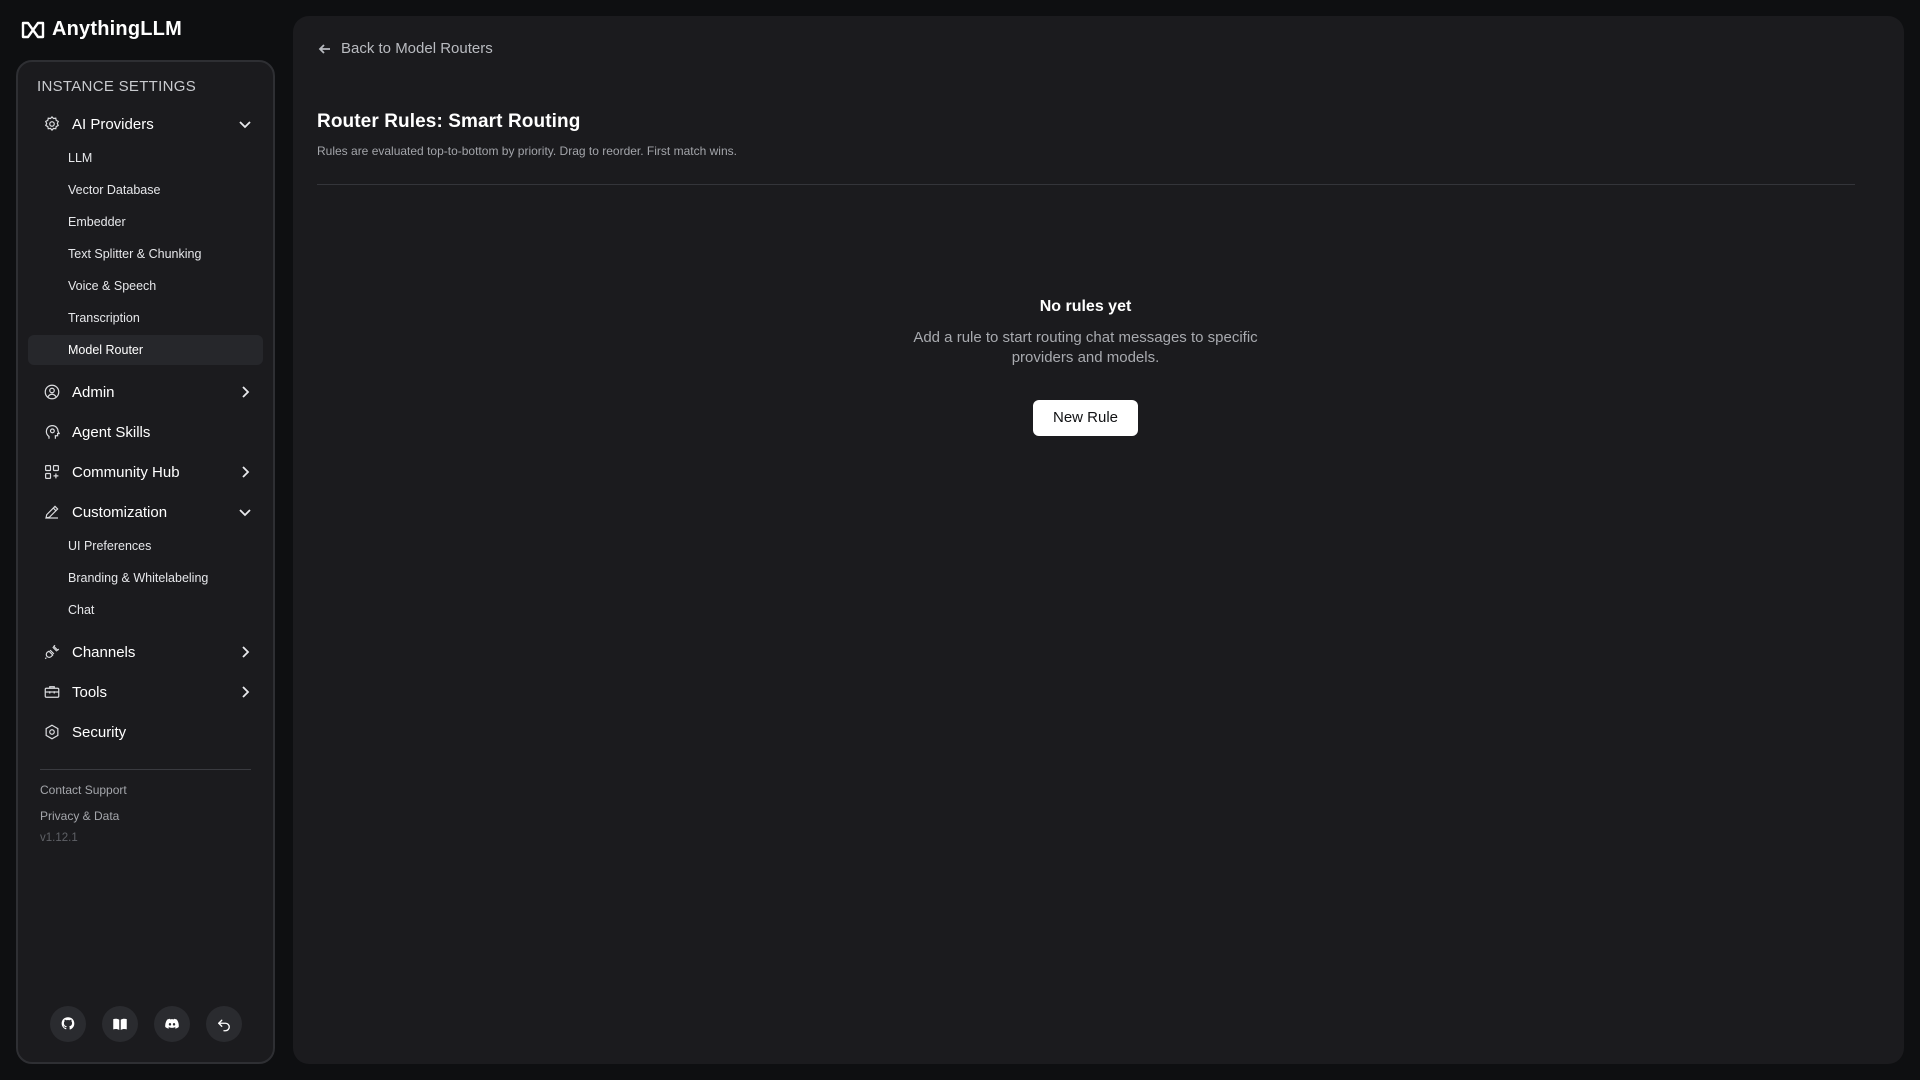 Image resolution: width=1920 pixels, height=1080 pixels. Describe the element at coordinates (1085, 306) in the screenshot. I see `empty-state-title: No rules yet` at that location.